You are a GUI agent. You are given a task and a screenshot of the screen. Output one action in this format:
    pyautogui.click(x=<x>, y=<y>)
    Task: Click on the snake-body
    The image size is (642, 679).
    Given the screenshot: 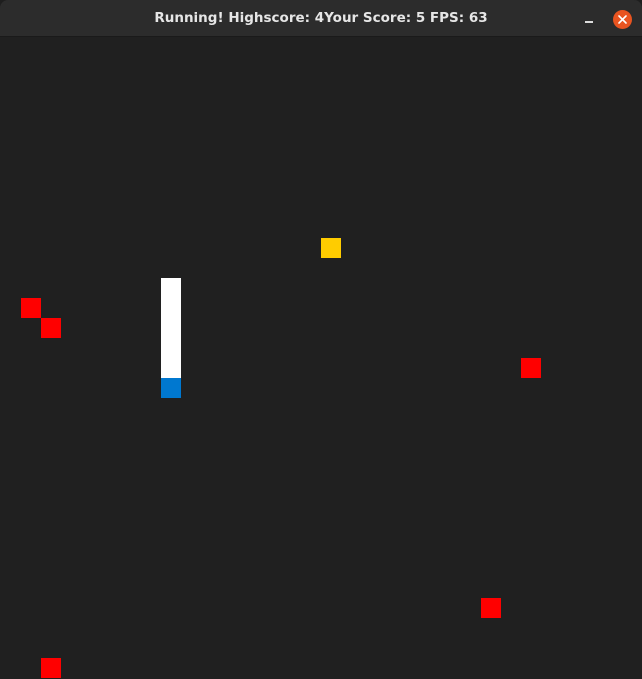 What is the action you would take?
    pyautogui.click(x=171, y=328)
    